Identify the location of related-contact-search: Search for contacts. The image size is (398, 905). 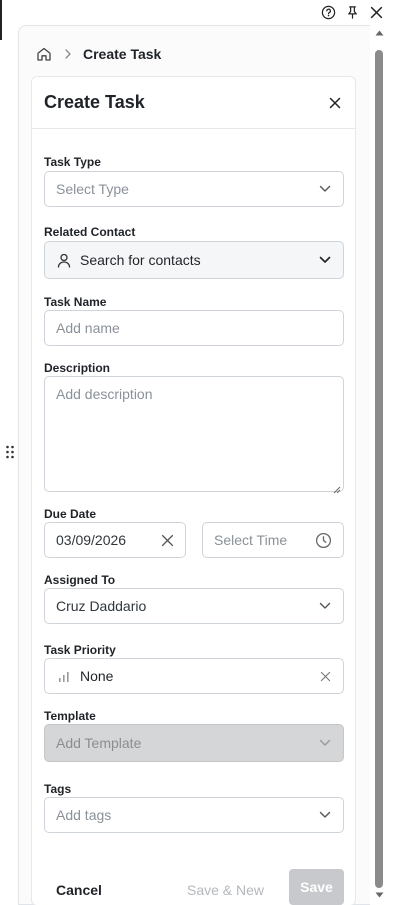
(194, 260).